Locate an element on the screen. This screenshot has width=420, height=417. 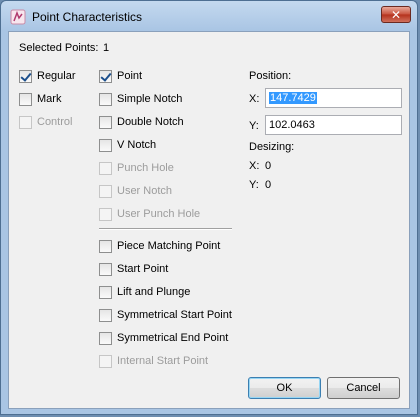
position-y-value: 102.0463 is located at coordinates (292, 125).